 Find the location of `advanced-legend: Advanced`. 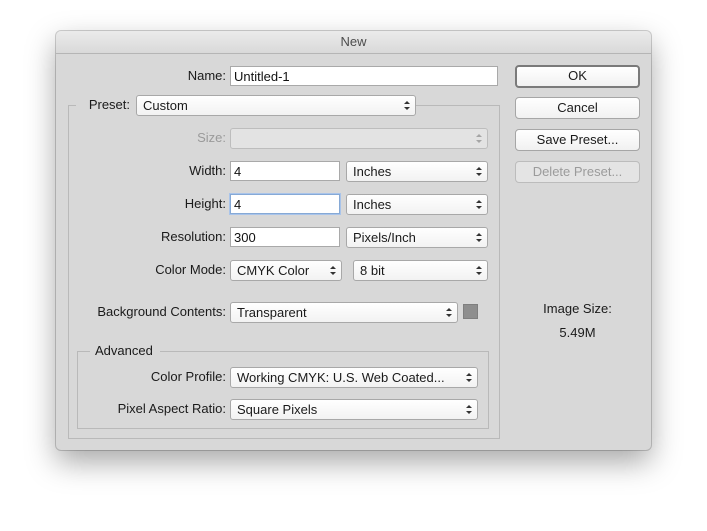

advanced-legend: Advanced is located at coordinates (124, 350).